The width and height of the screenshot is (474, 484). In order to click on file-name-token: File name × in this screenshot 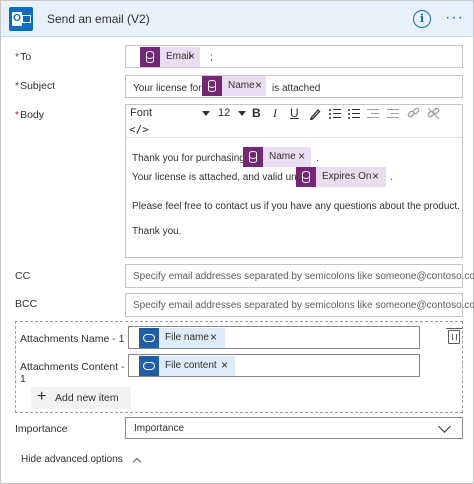, I will do `click(182, 338)`.